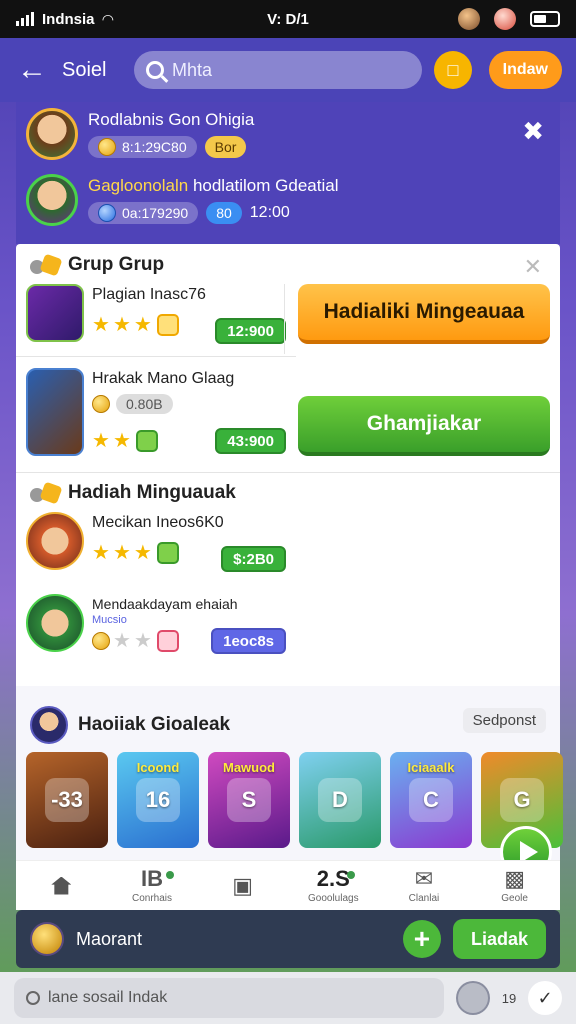  I want to click on chat-composer: lane sosail Indak 19 ✓, so click(288, 998).